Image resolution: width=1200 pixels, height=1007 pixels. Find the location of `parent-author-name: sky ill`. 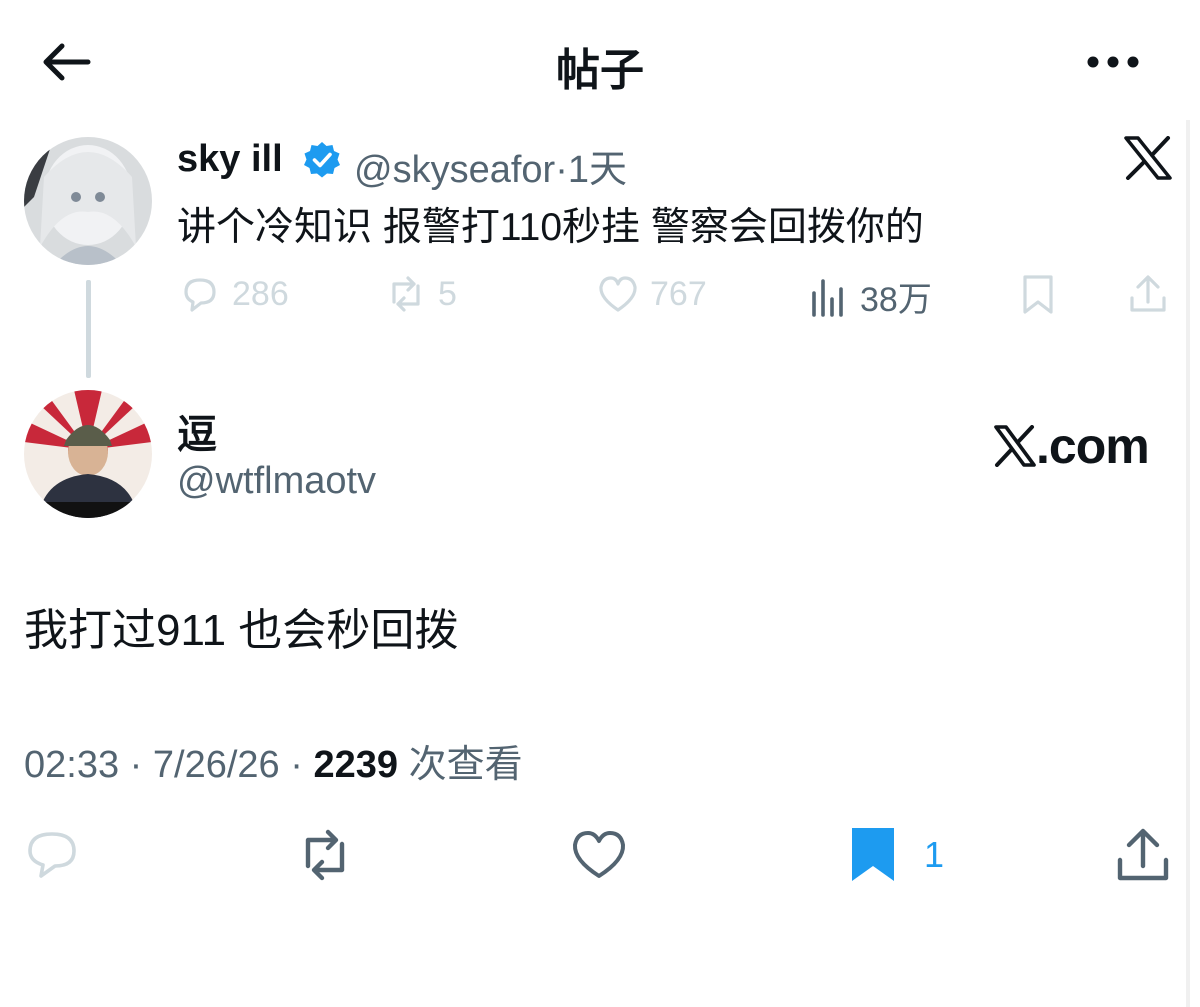

parent-author-name: sky ill is located at coordinates (230, 159).